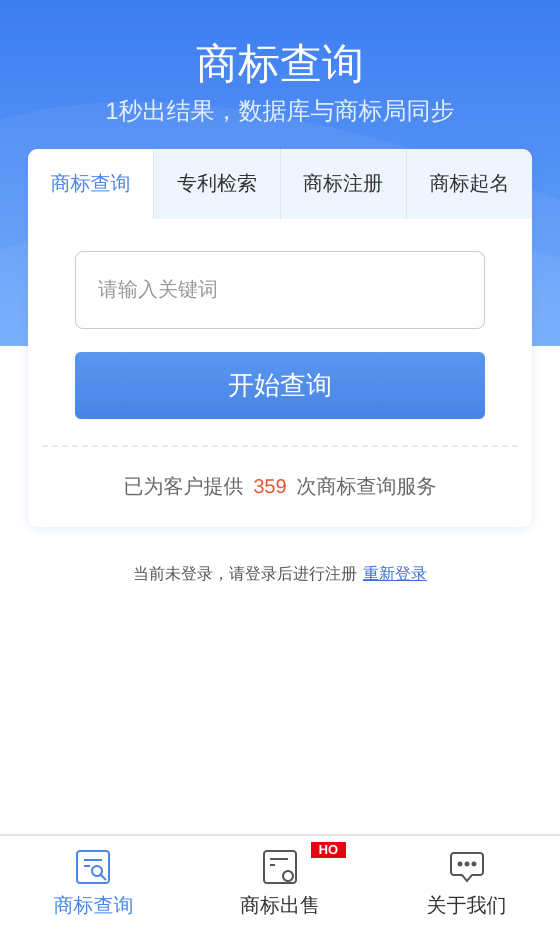 This screenshot has width=560, height=934. I want to click on tab: 商标注册, so click(343, 184).